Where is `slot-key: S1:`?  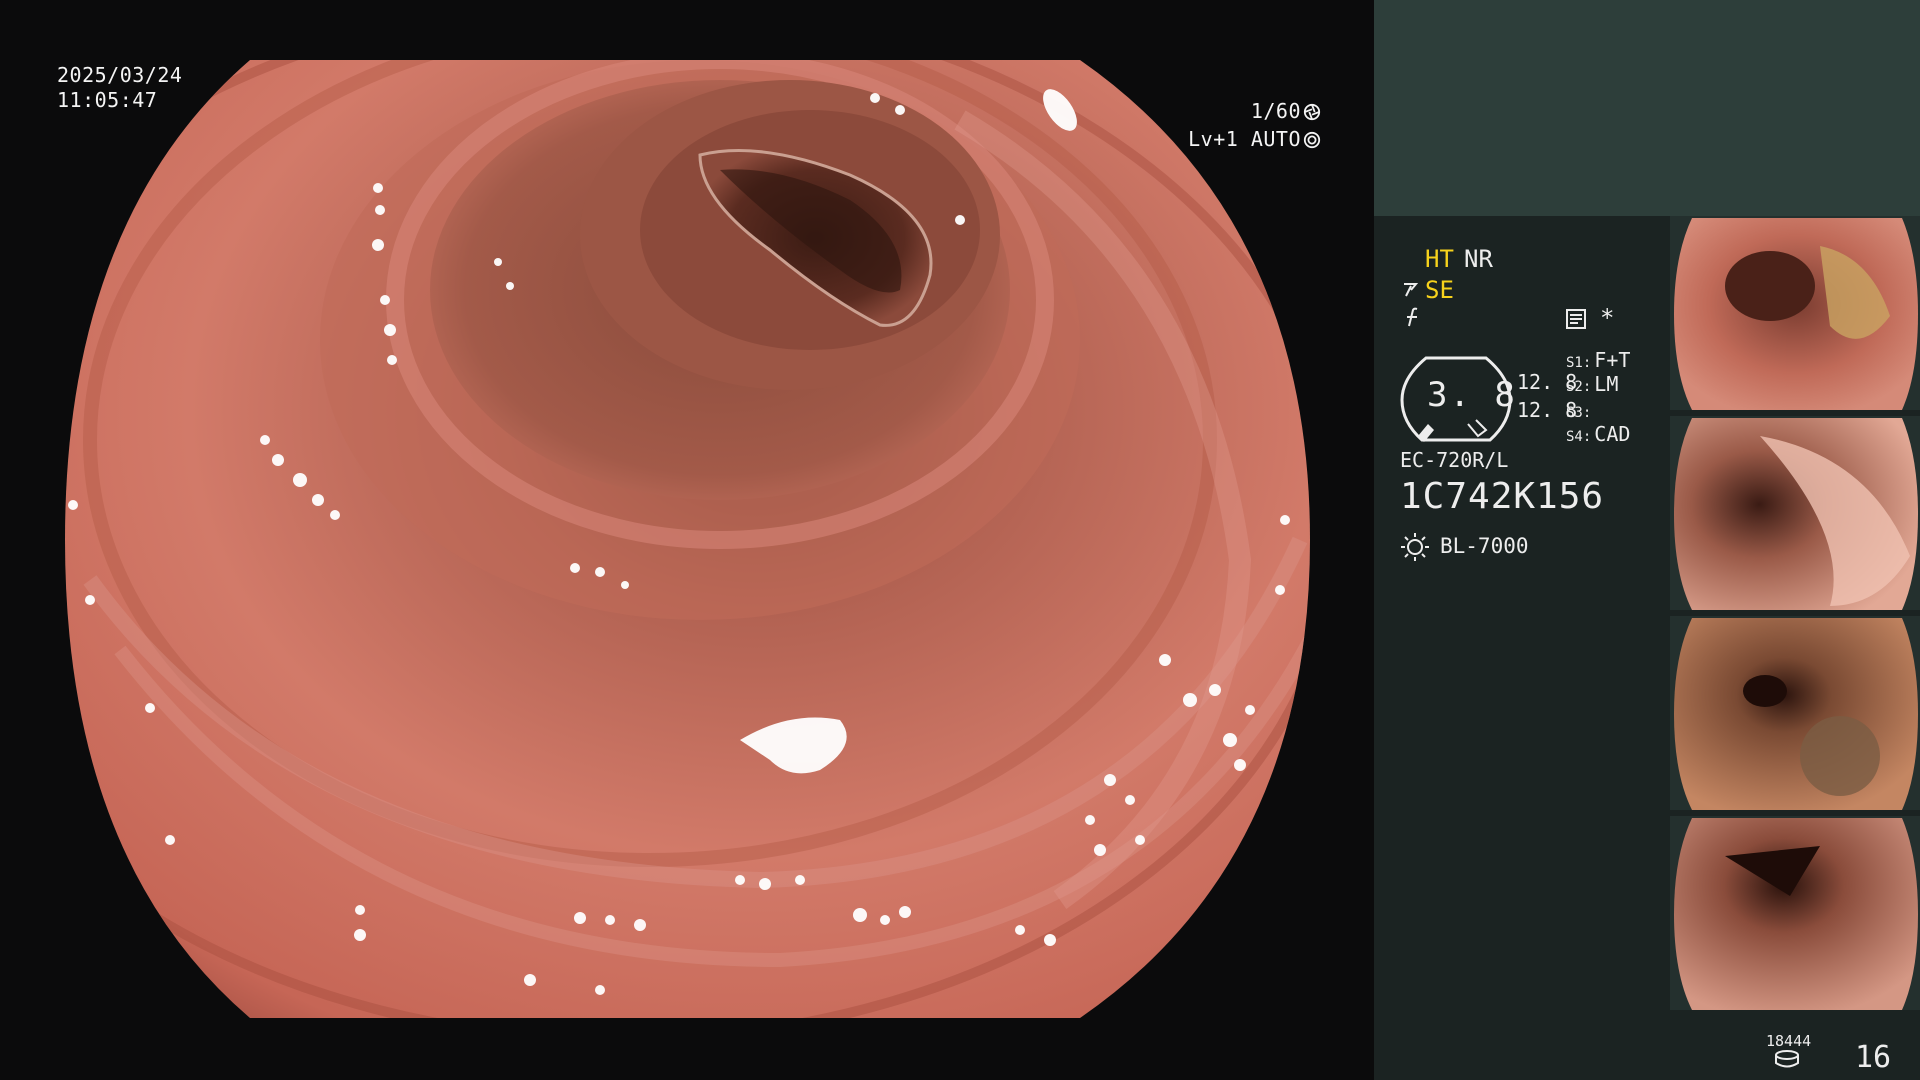 slot-key: S1: is located at coordinates (1579, 363).